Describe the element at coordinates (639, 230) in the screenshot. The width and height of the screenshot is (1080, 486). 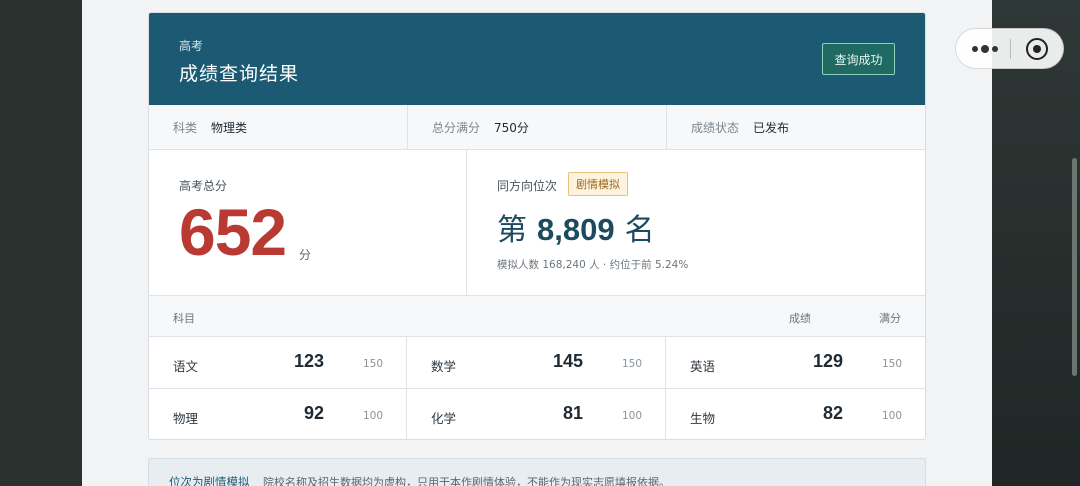
I see `rank-suffix: 名` at that location.